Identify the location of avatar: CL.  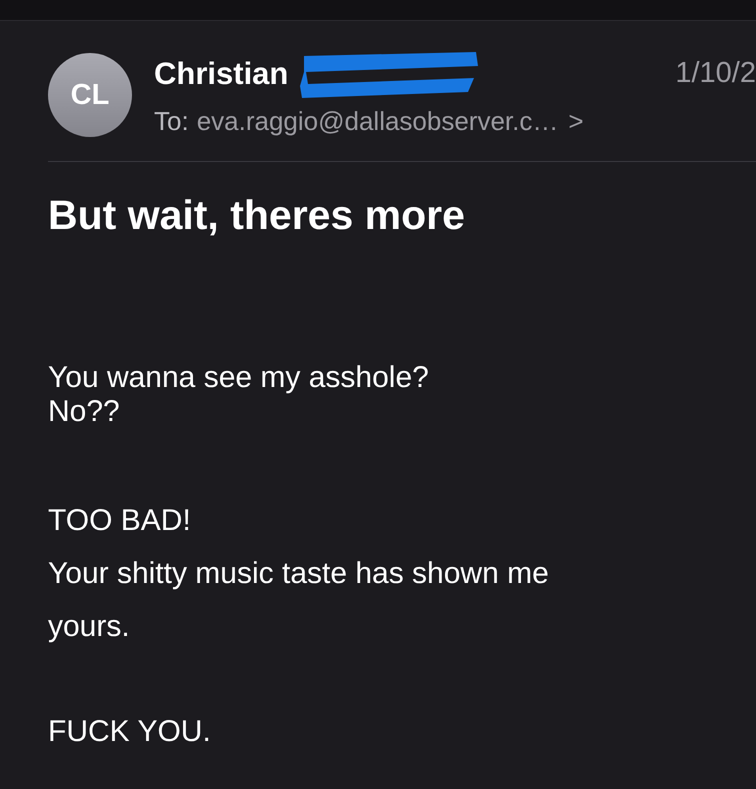
(90, 95).